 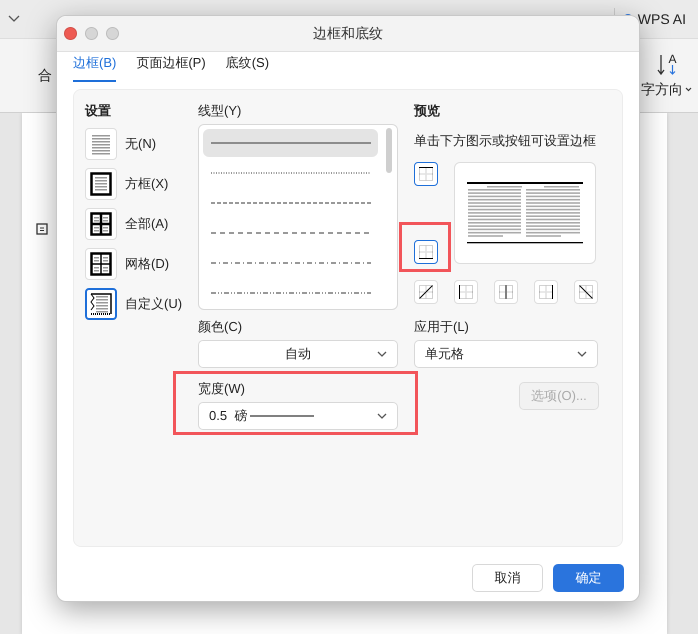 What do you see at coordinates (442, 327) in the screenshot?
I see `field-label: 应用于(L)` at bounding box center [442, 327].